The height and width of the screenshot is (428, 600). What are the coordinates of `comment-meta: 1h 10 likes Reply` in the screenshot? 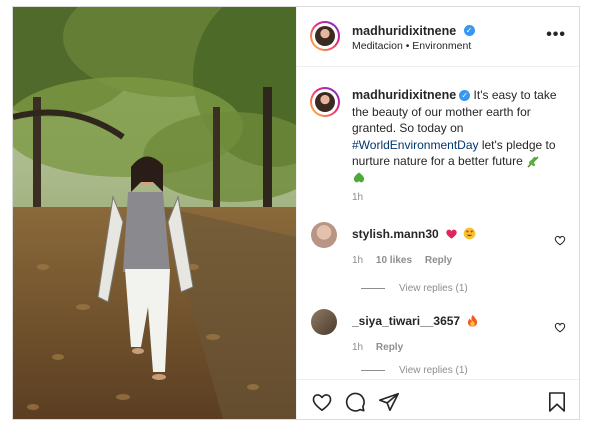 It's located at (407, 260).